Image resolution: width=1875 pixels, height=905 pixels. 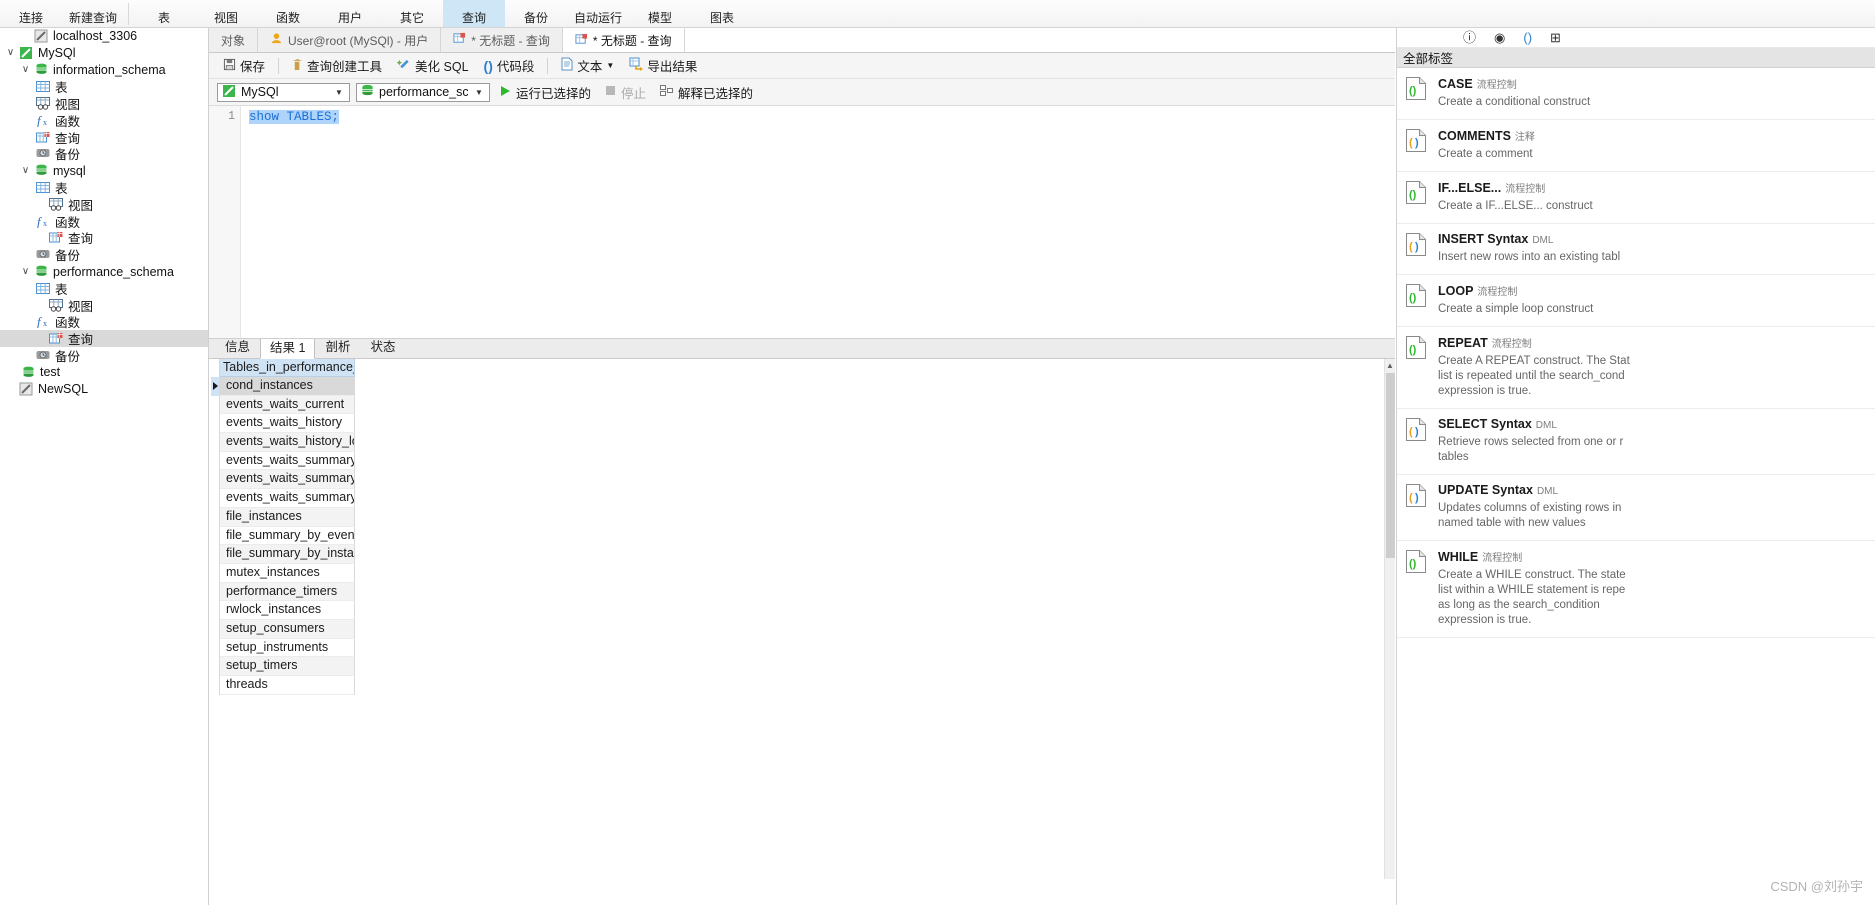 What do you see at coordinates (1389, 619) in the screenshot?
I see `result-scrollbar: ▲` at bounding box center [1389, 619].